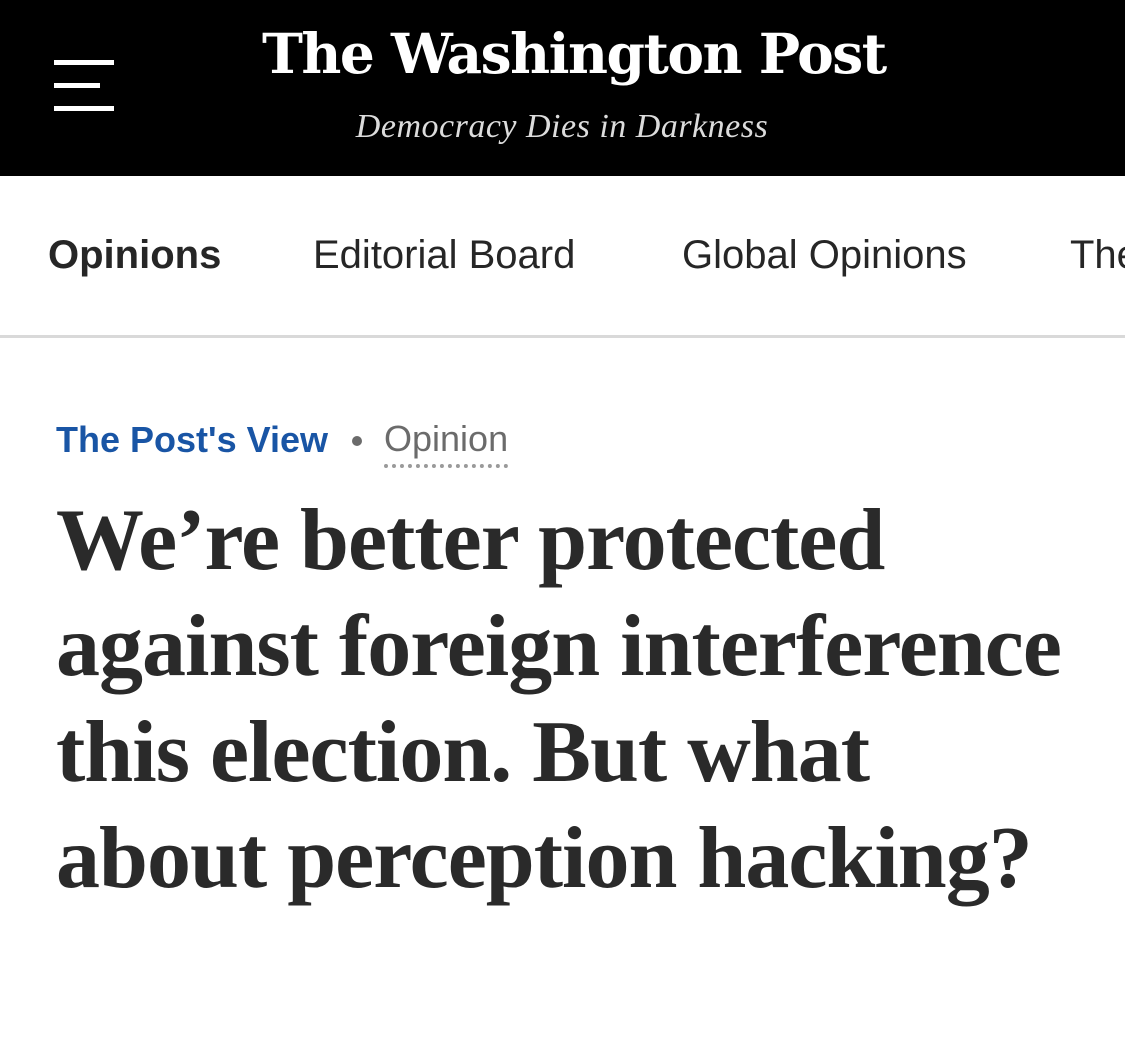 This screenshot has height=1055, width=1125. Describe the element at coordinates (446, 441) in the screenshot. I see `opinion-label: Opinion` at that location.